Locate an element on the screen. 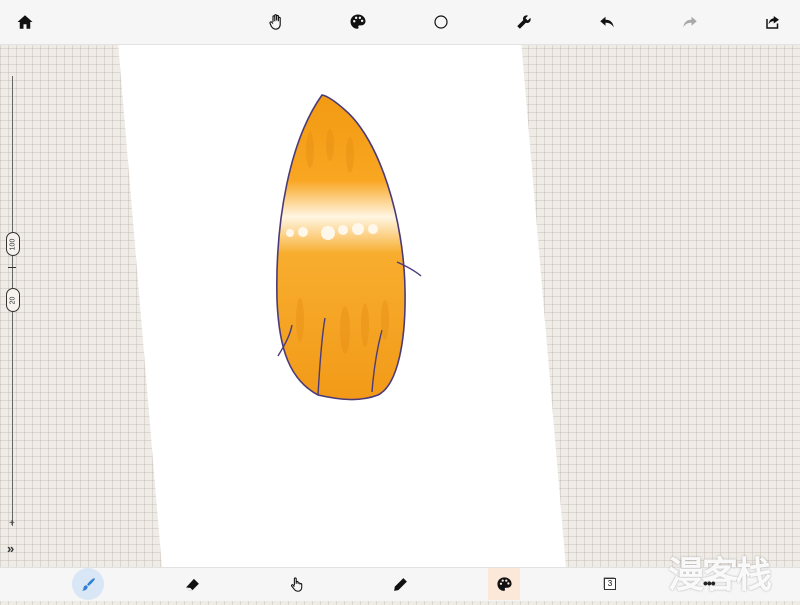 The height and width of the screenshot is (605, 800). undo-icon is located at coordinates (607, 22).